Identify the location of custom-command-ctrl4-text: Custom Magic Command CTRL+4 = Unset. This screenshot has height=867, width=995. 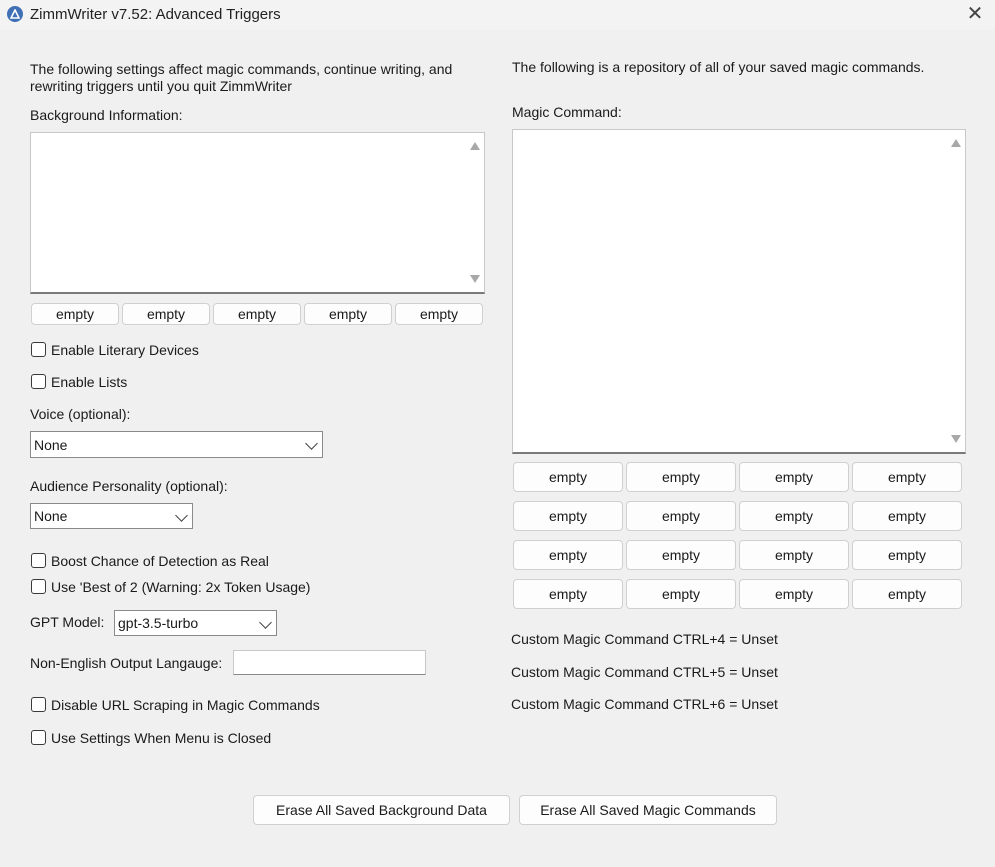
(644, 639).